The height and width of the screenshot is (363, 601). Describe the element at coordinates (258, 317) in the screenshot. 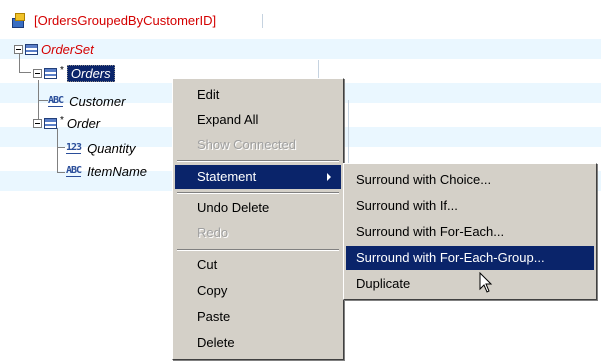

I see `menu-item-paste: Paste` at that location.